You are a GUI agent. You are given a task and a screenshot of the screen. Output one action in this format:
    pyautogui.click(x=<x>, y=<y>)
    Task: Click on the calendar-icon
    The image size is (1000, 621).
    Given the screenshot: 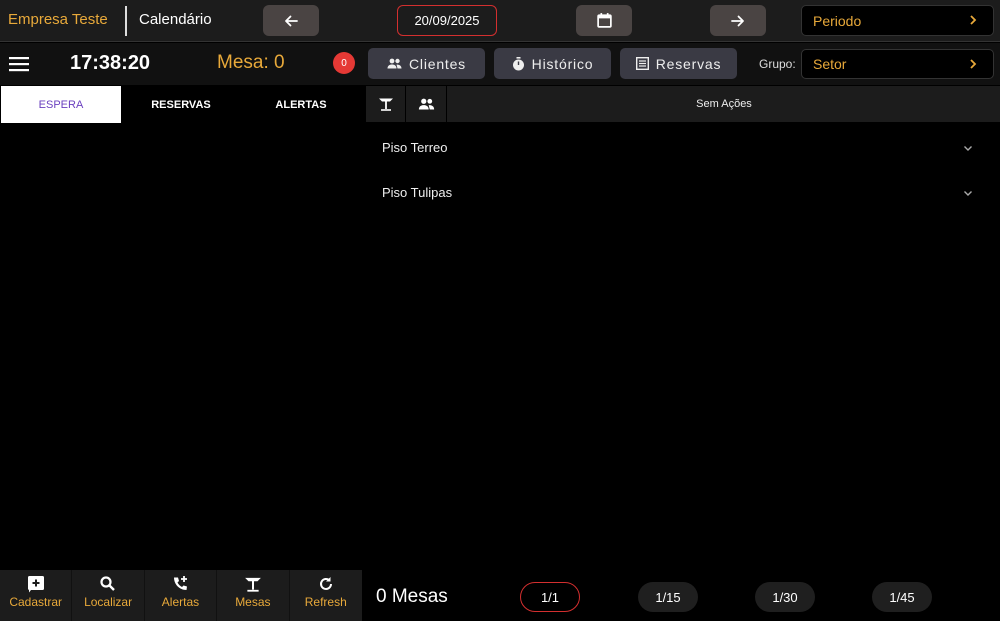 What is the action you would take?
    pyautogui.click(x=604, y=20)
    